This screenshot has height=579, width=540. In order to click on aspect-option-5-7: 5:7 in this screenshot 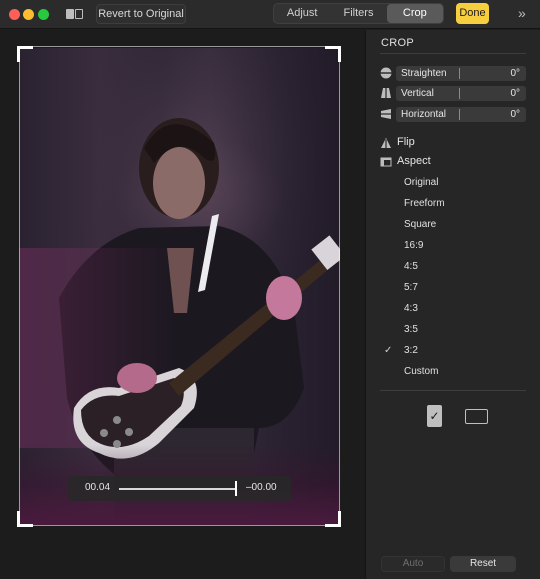, I will do `click(411, 287)`.